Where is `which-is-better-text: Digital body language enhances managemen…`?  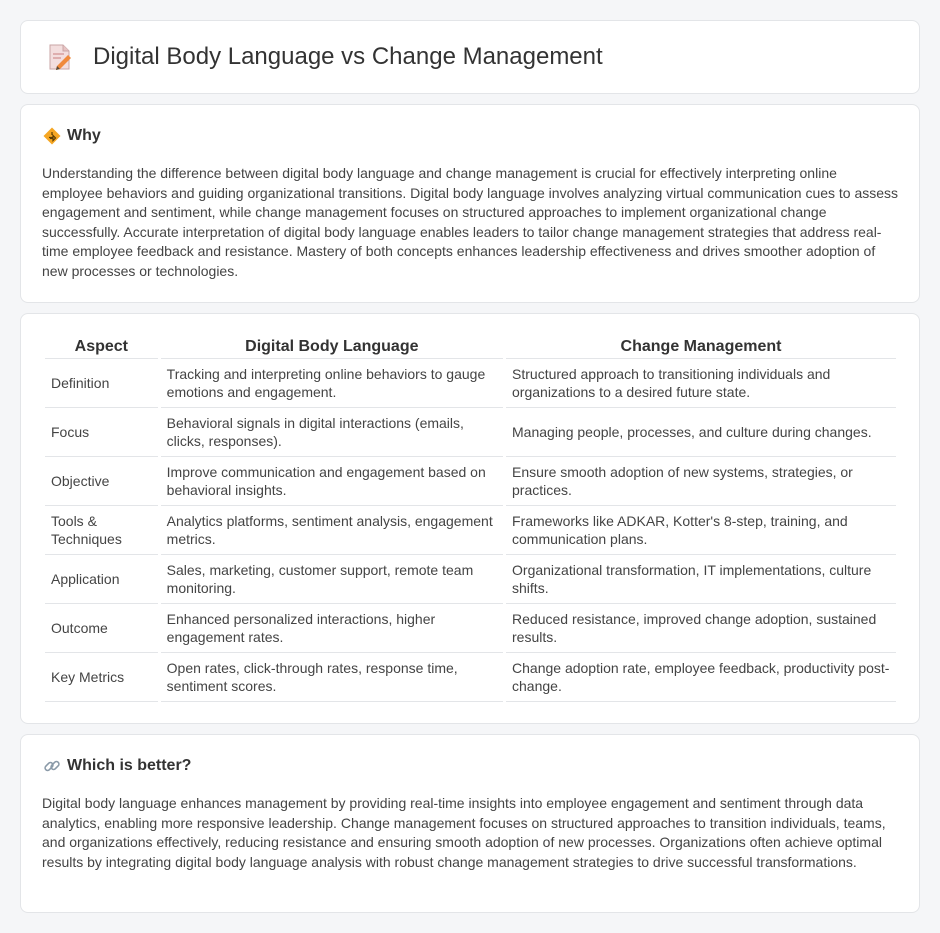
which-is-better-text: Digital body language enhances managemen… is located at coordinates (464, 832).